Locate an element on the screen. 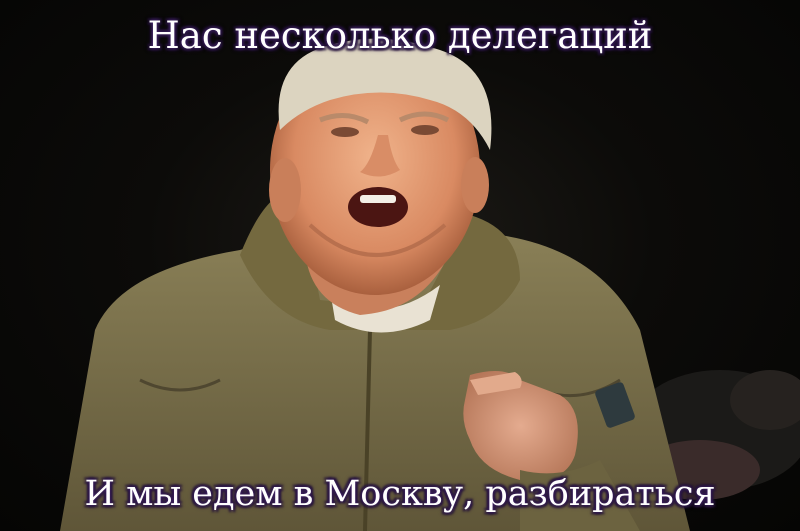 The height and width of the screenshot is (531, 800). bottom-caption: И мы едем в Москву, разбираться is located at coordinates (400, 494).